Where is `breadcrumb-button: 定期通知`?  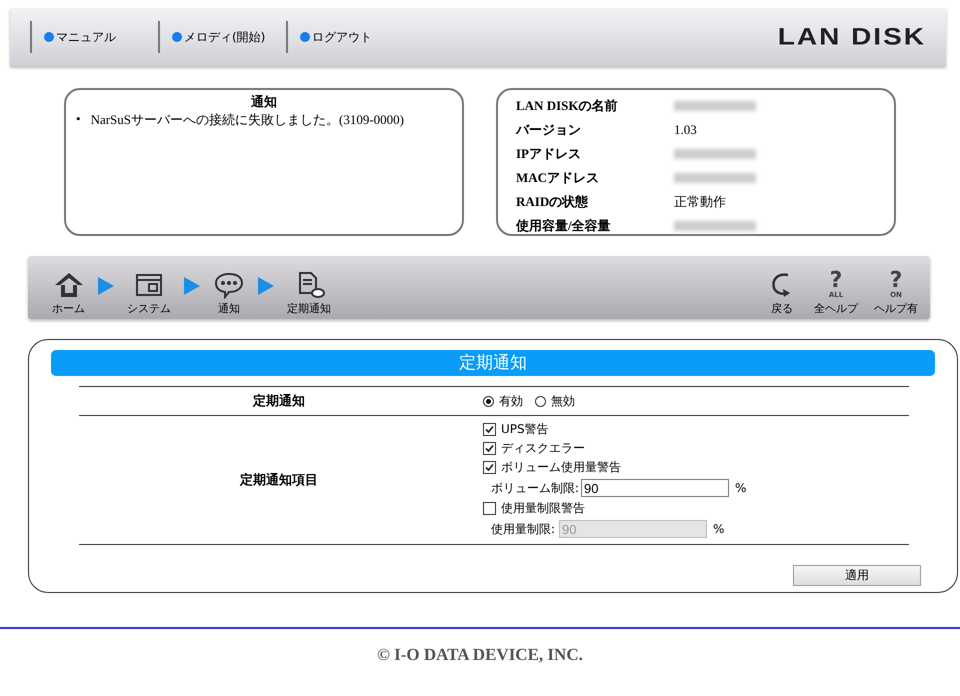 breadcrumb-button: 定期通知 is located at coordinates (309, 293).